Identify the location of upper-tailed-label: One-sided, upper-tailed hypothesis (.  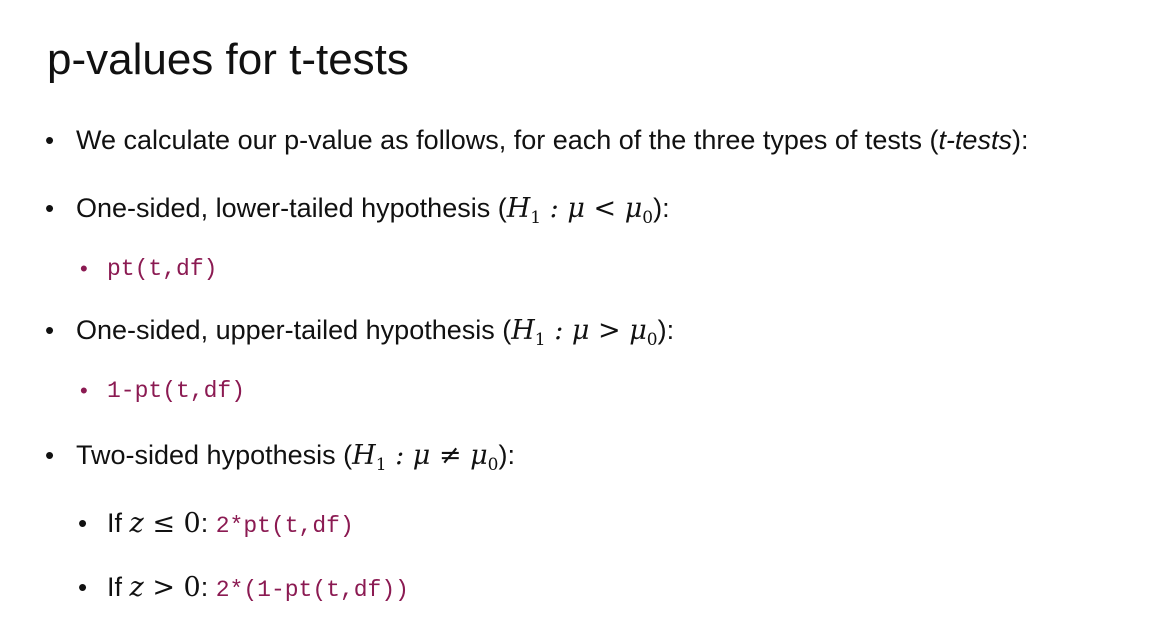
(294, 330).